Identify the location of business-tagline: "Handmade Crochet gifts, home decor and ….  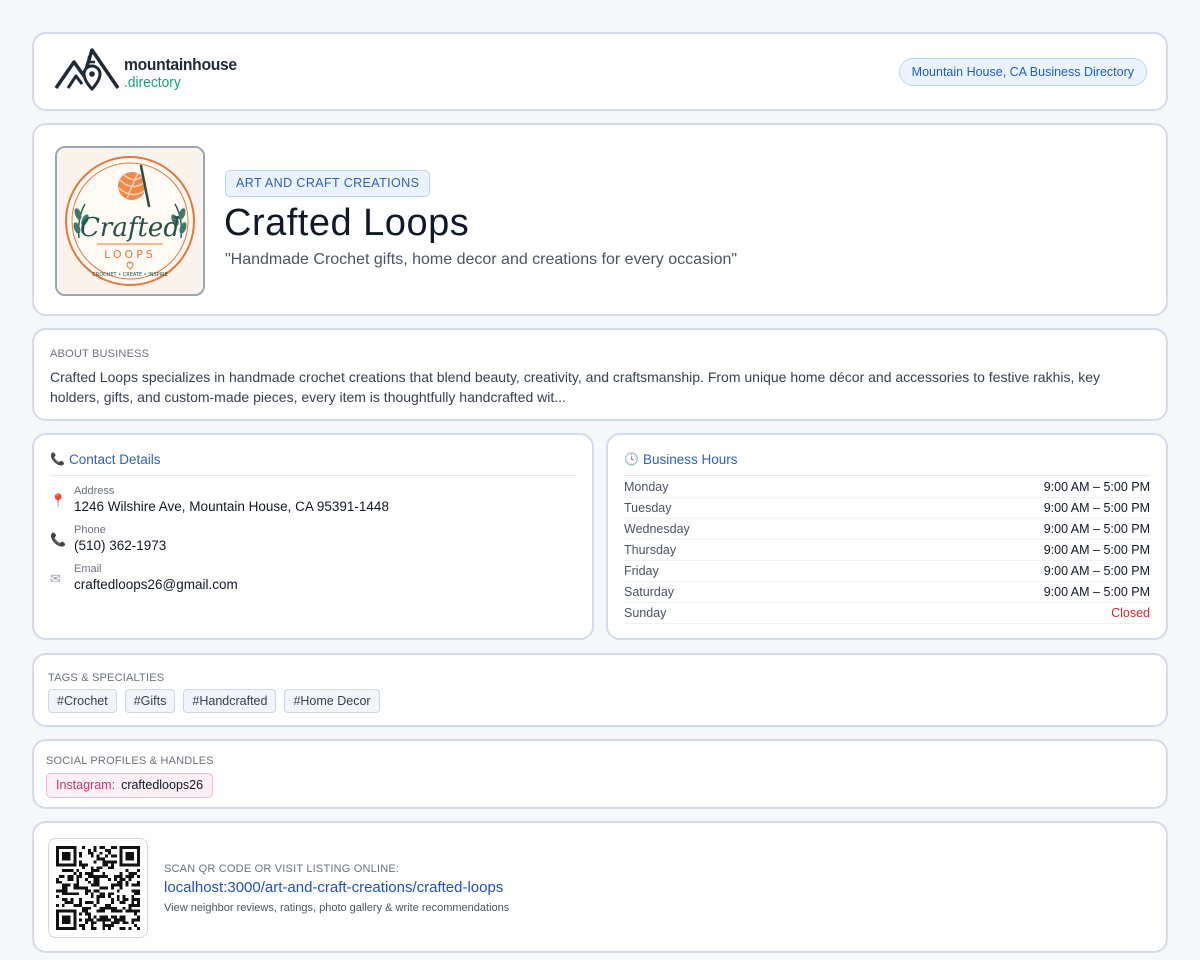
(481, 259).